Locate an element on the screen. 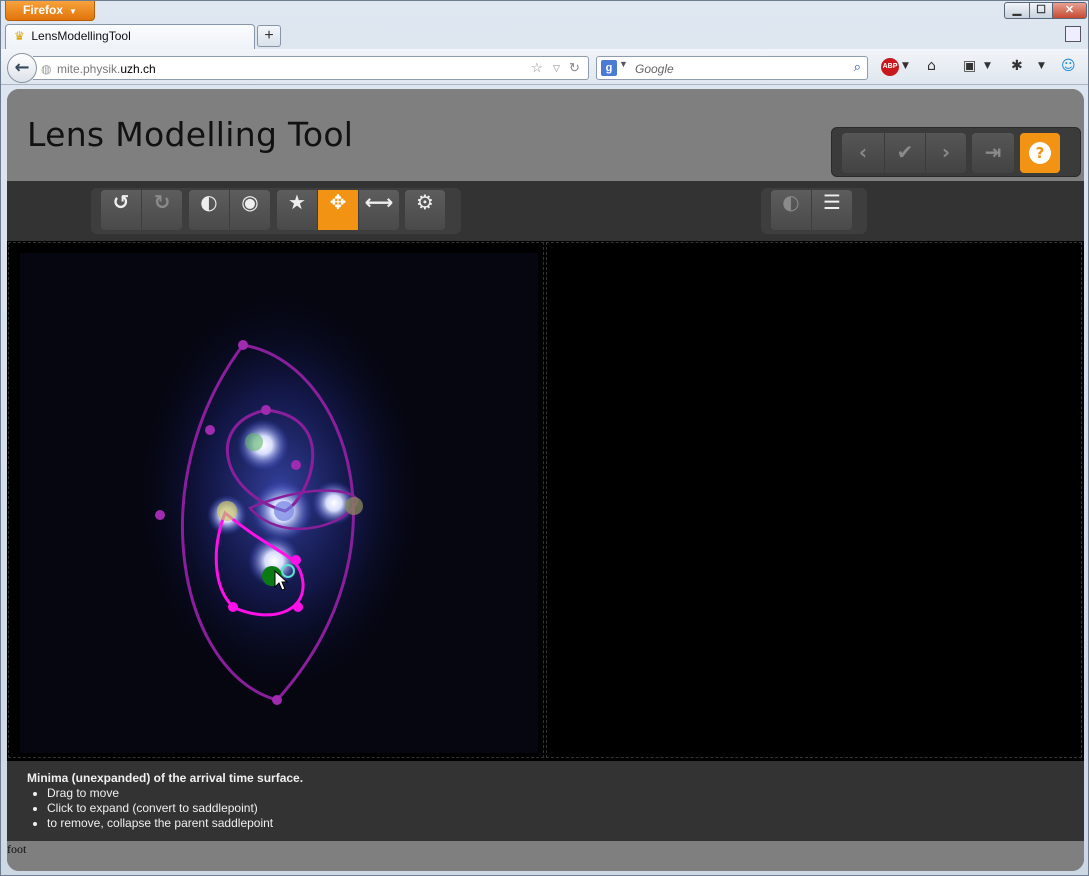 Image resolution: width=1089 pixels, height=876 pixels. step-navigation: ‹ ✔ › ⇥ ? is located at coordinates (956, 152).